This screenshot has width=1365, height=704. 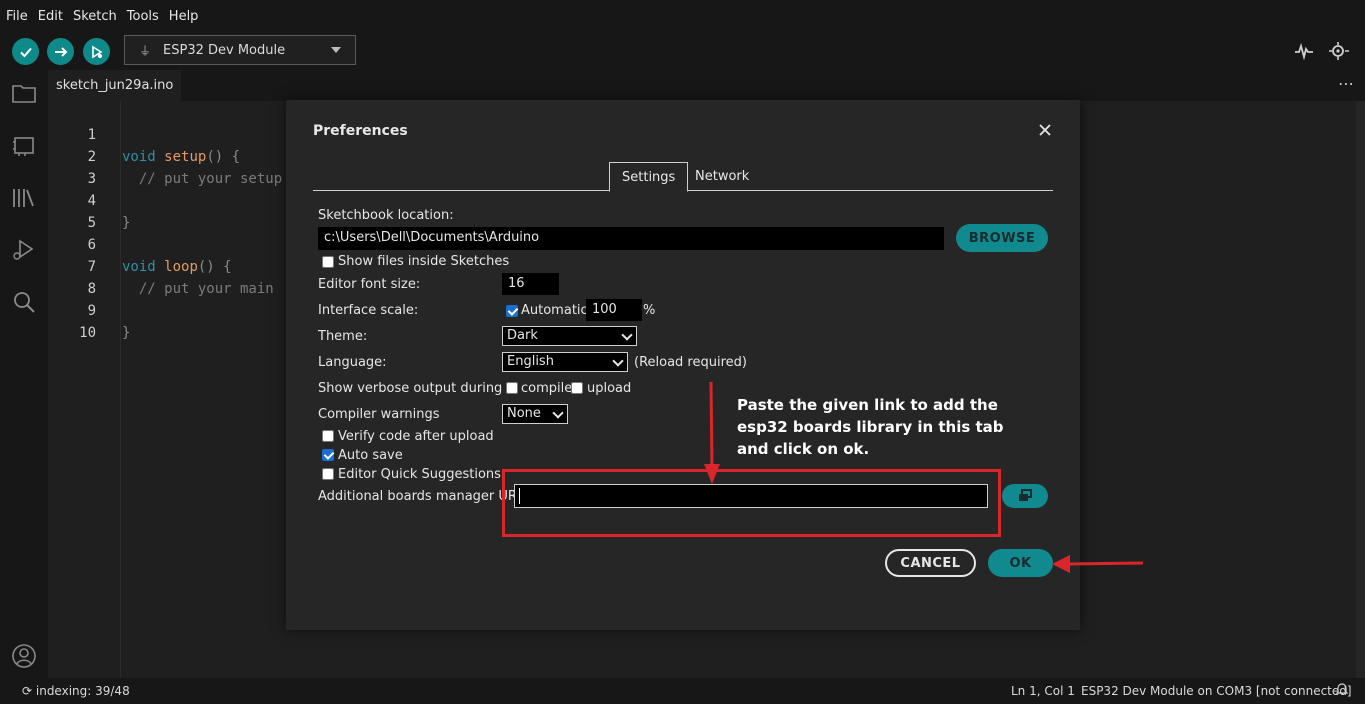 What do you see at coordinates (930, 563) in the screenshot?
I see `cancel-button: CANCEL` at bounding box center [930, 563].